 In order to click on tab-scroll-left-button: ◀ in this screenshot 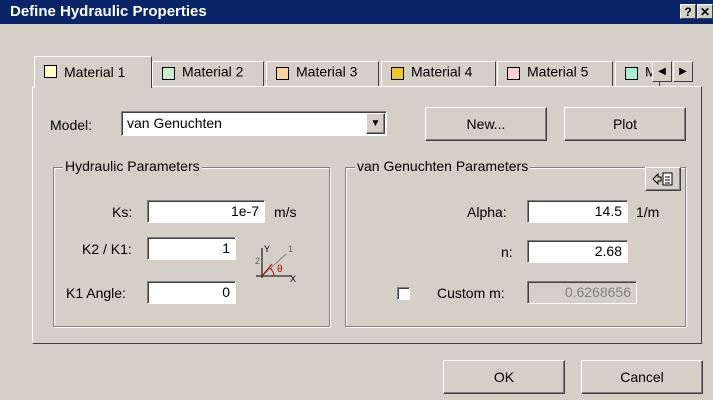, I will do `click(662, 71)`.